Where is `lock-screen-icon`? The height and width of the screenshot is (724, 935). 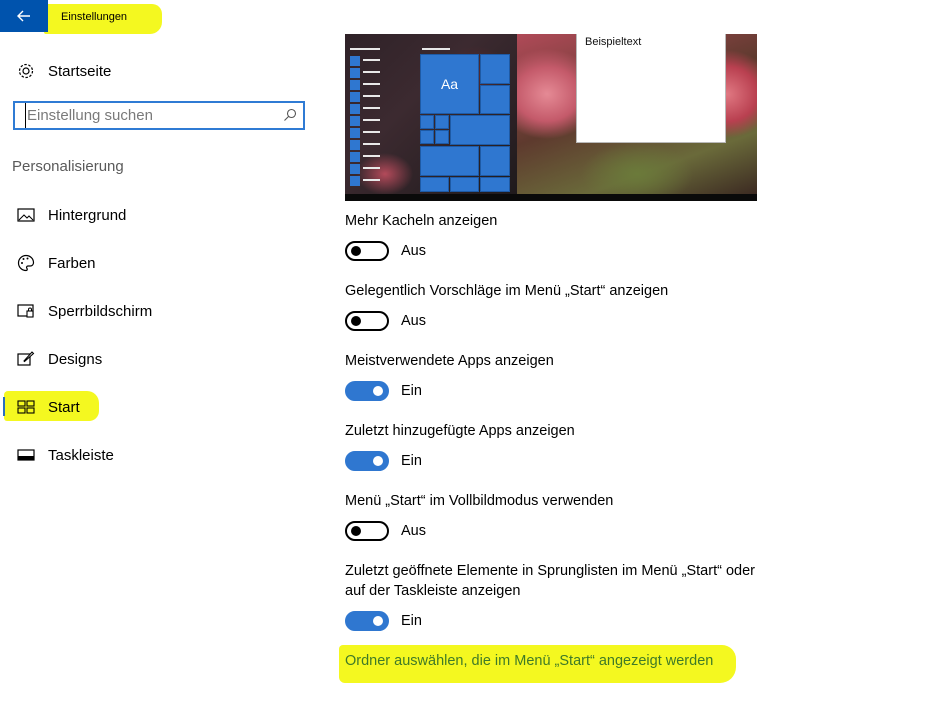
lock-screen-icon is located at coordinates (26, 311).